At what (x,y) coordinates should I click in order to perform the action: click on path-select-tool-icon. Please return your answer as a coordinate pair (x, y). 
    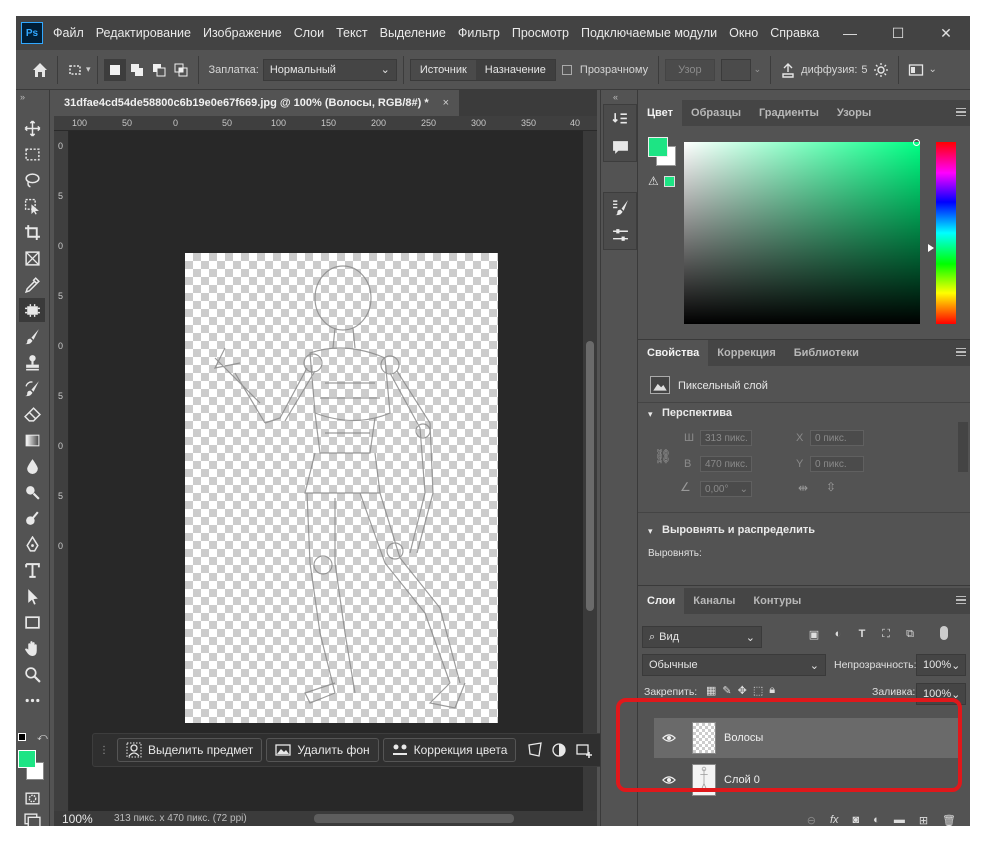
    Looking at the image, I should click on (32, 596).